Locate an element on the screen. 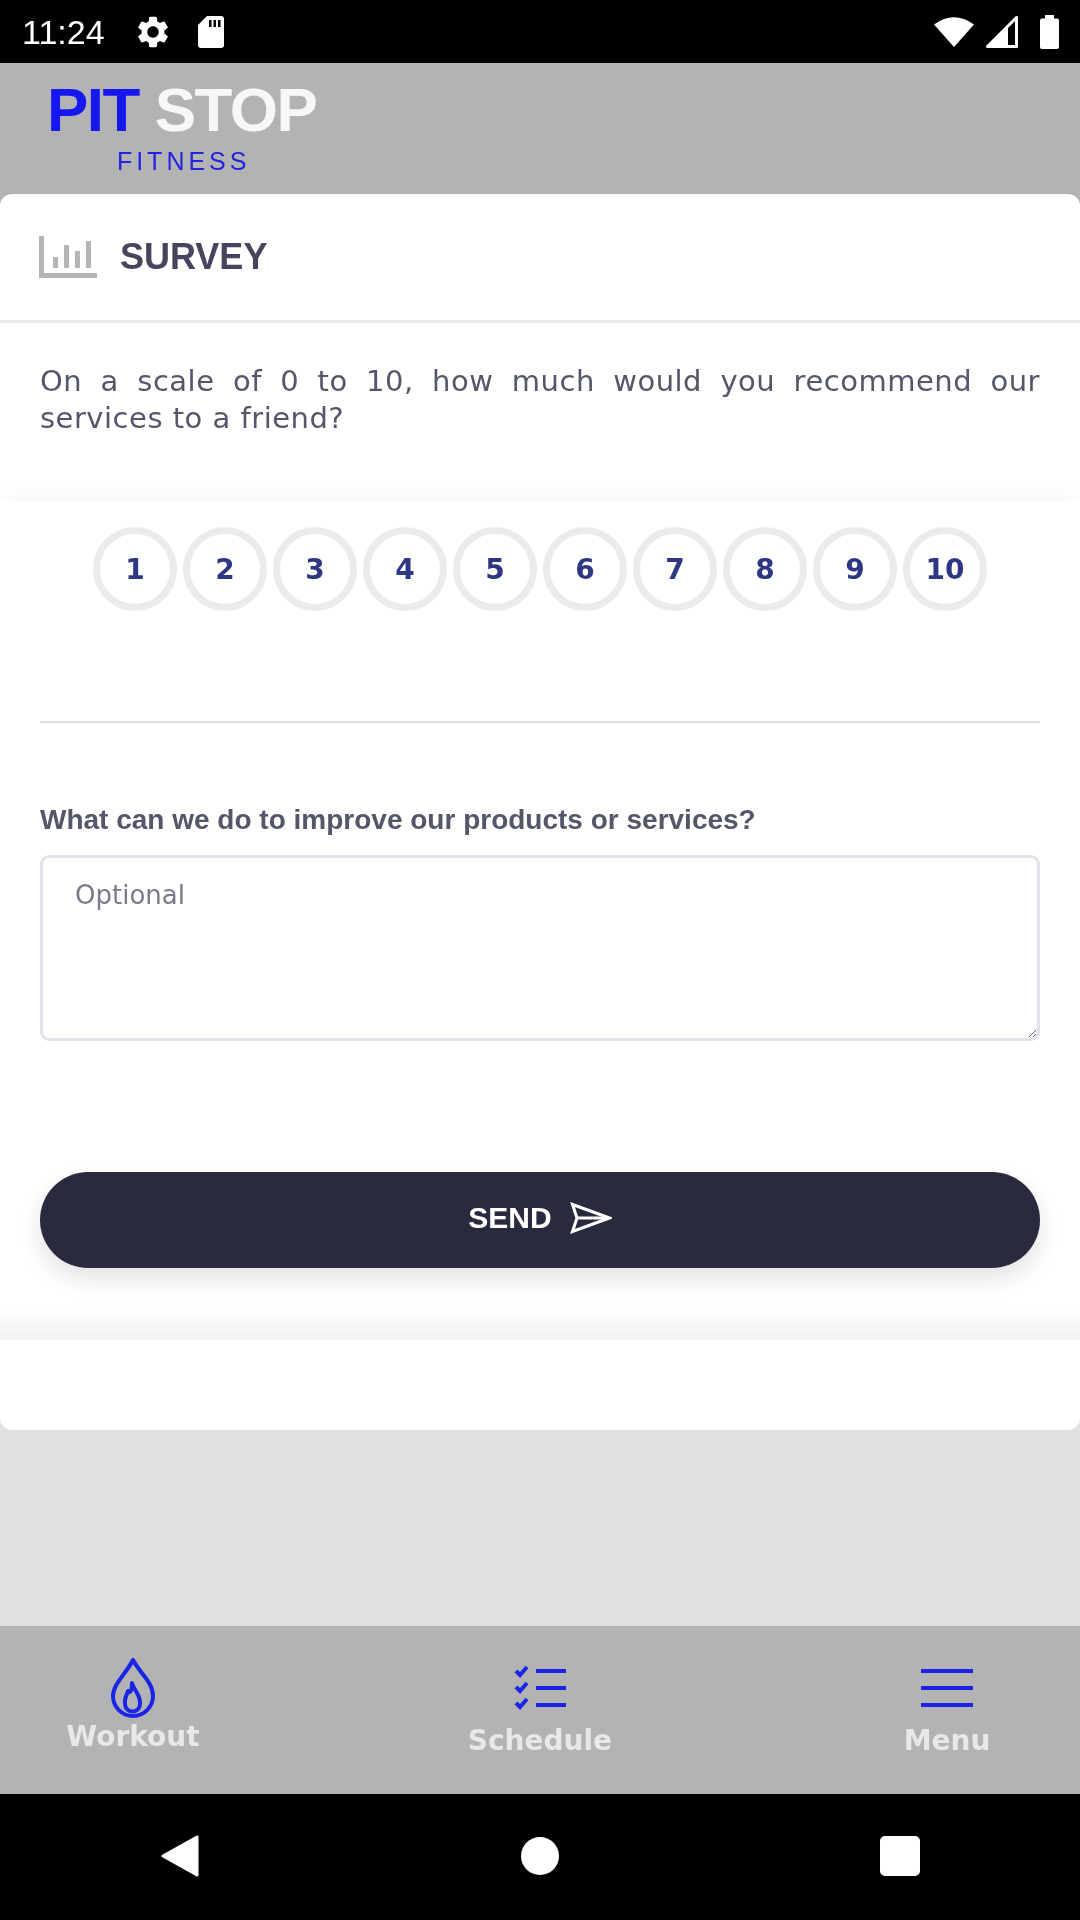 The image size is (1080, 1920). home-icon is located at coordinates (540, 1856).